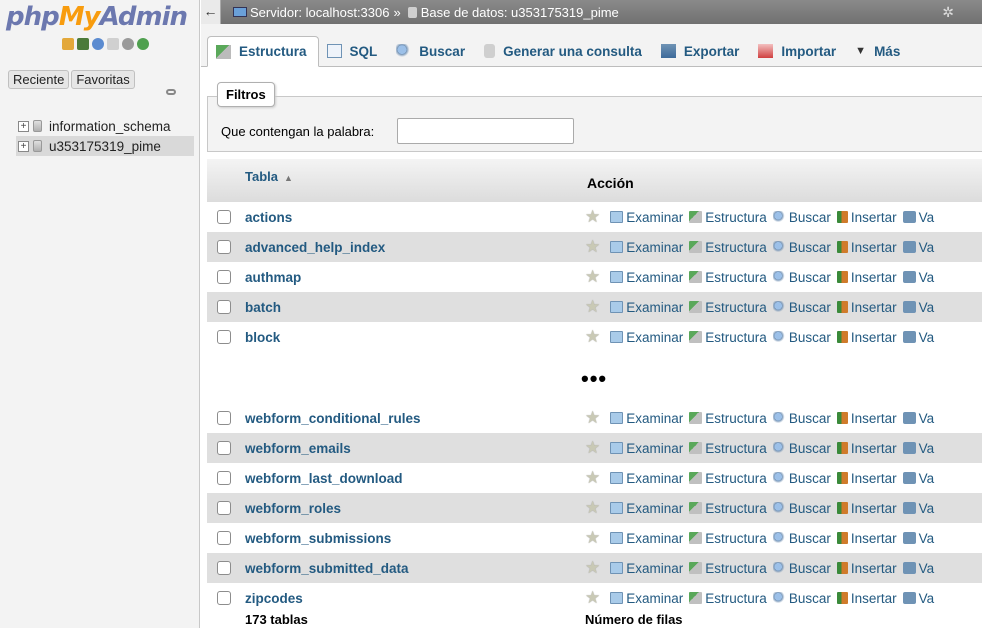 Image resolution: width=982 pixels, height=628 pixels. Describe the element at coordinates (327, 568) in the screenshot. I see `table-name-link: webform_submitted_data` at that location.